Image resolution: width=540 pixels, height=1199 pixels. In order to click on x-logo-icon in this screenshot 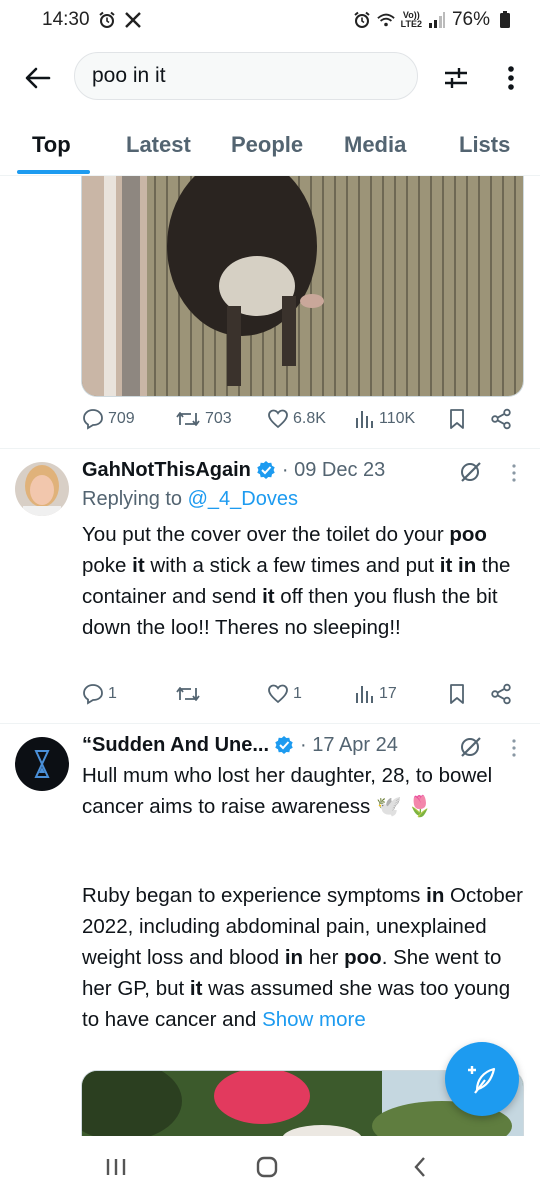, I will do `click(133, 20)`.